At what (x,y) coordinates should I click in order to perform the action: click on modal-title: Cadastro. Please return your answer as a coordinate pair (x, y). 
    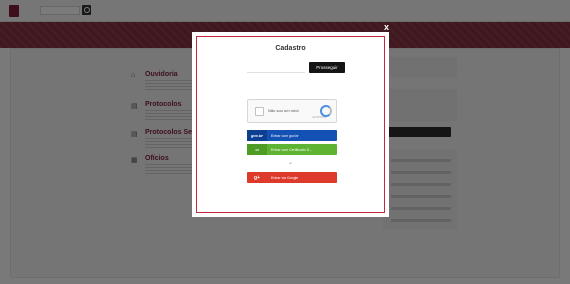
    Looking at the image, I should click on (290, 48).